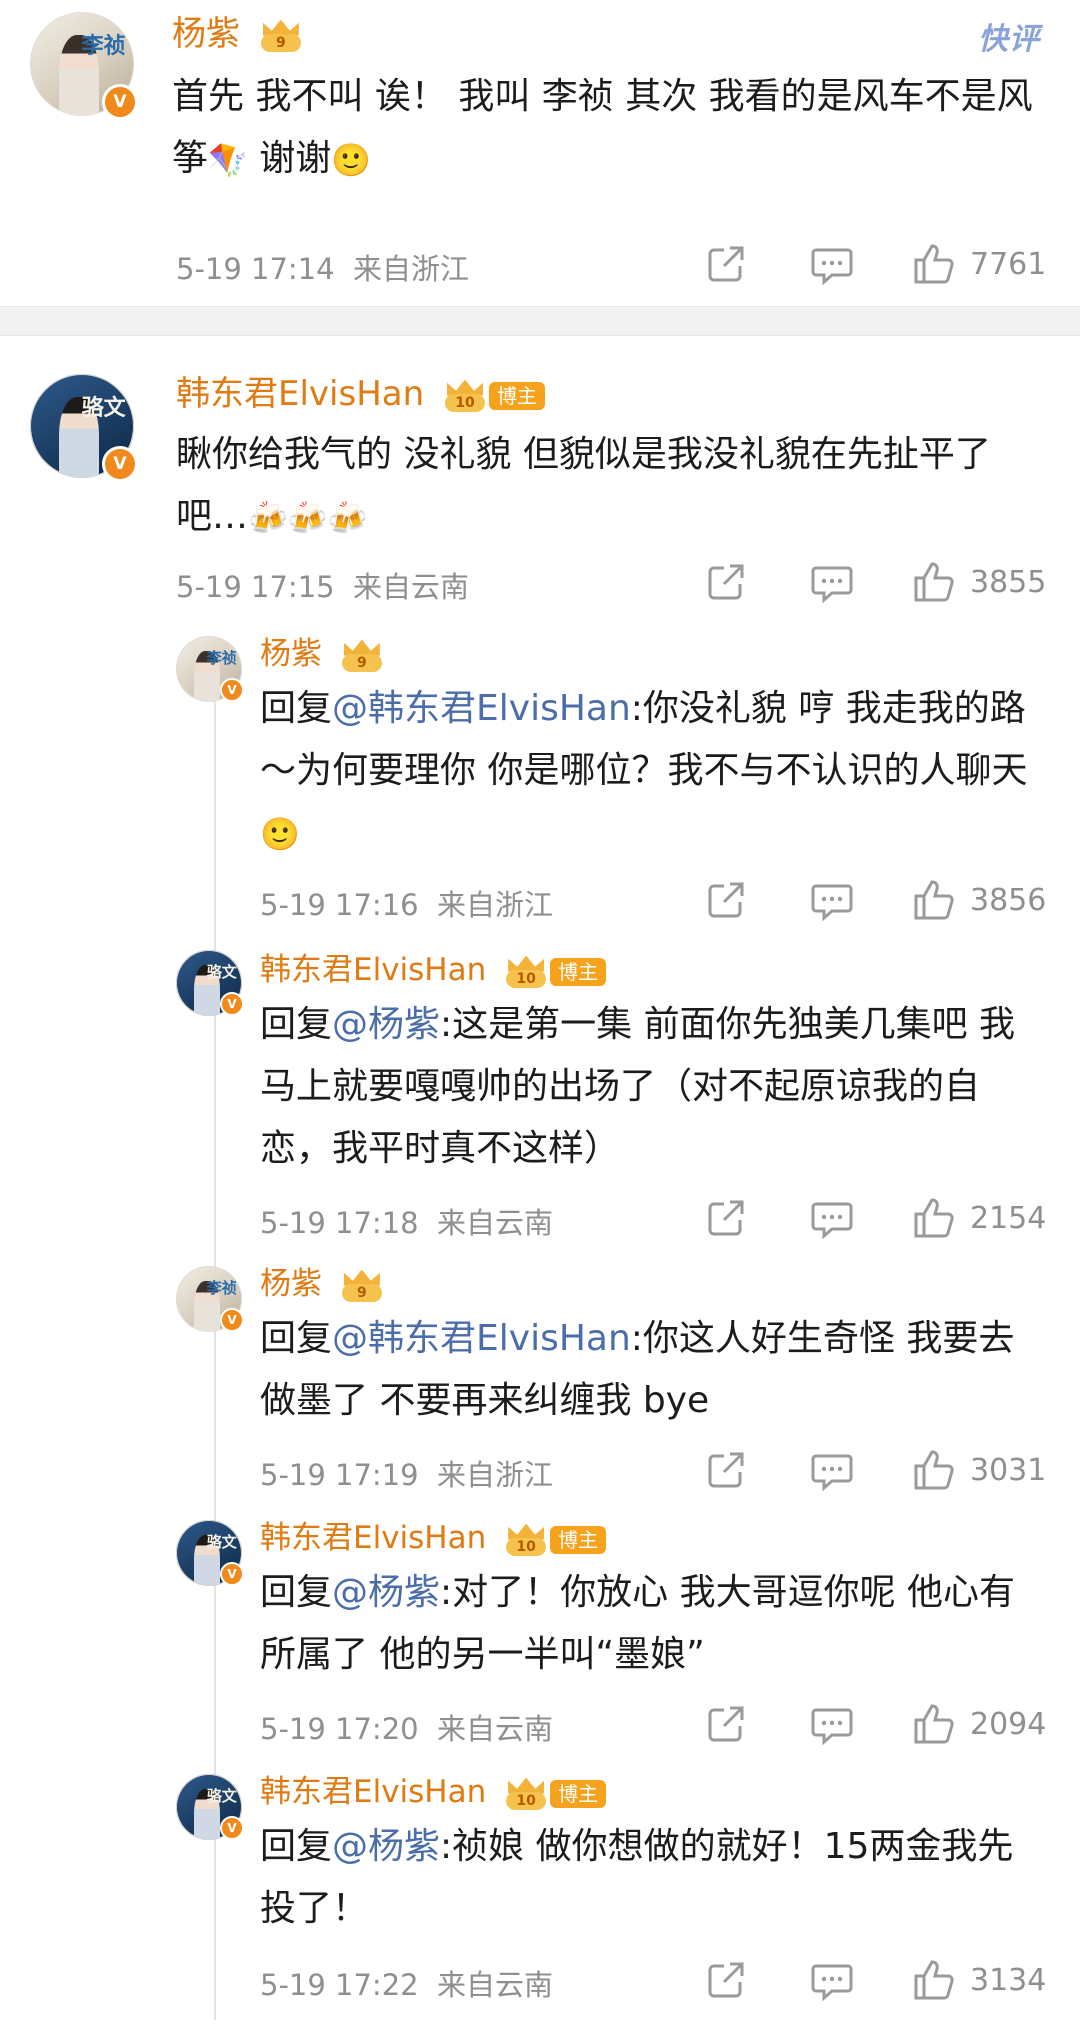 The image size is (1080, 2029). Describe the element at coordinates (228, 160) in the screenshot. I see `kite-emoji: 🪁` at that location.